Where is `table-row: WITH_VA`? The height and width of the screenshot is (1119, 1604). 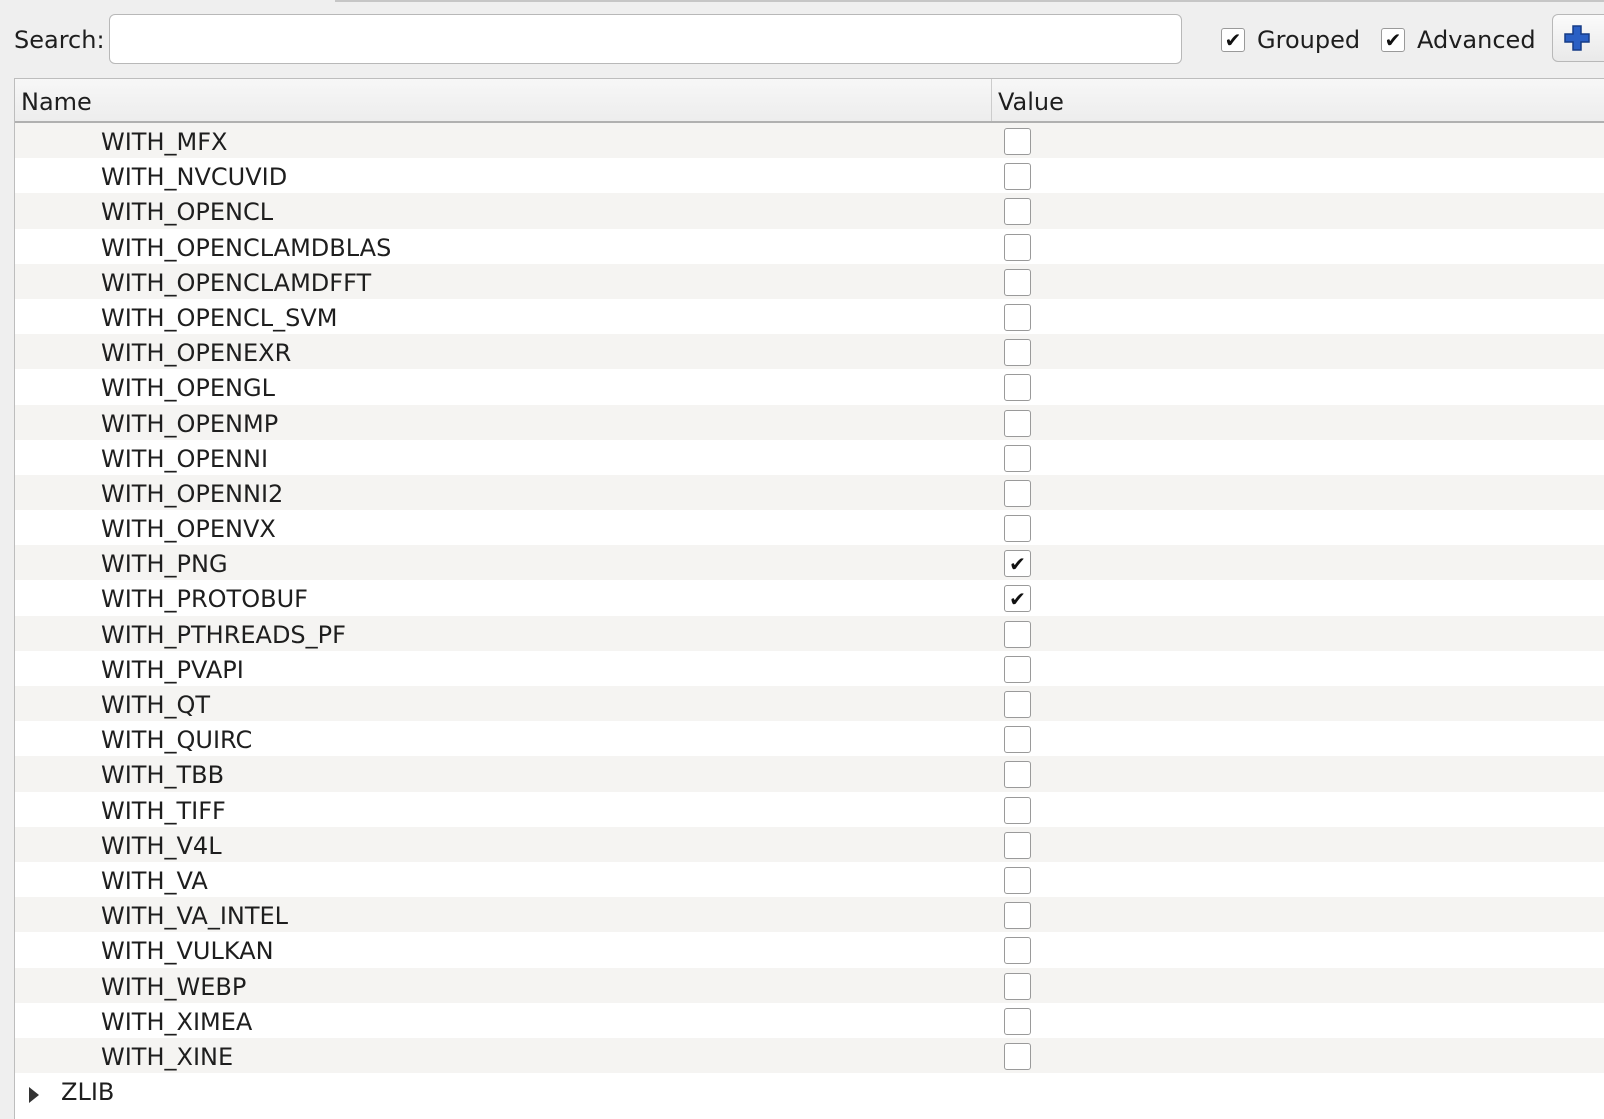 table-row: WITH_VA is located at coordinates (809, 879).